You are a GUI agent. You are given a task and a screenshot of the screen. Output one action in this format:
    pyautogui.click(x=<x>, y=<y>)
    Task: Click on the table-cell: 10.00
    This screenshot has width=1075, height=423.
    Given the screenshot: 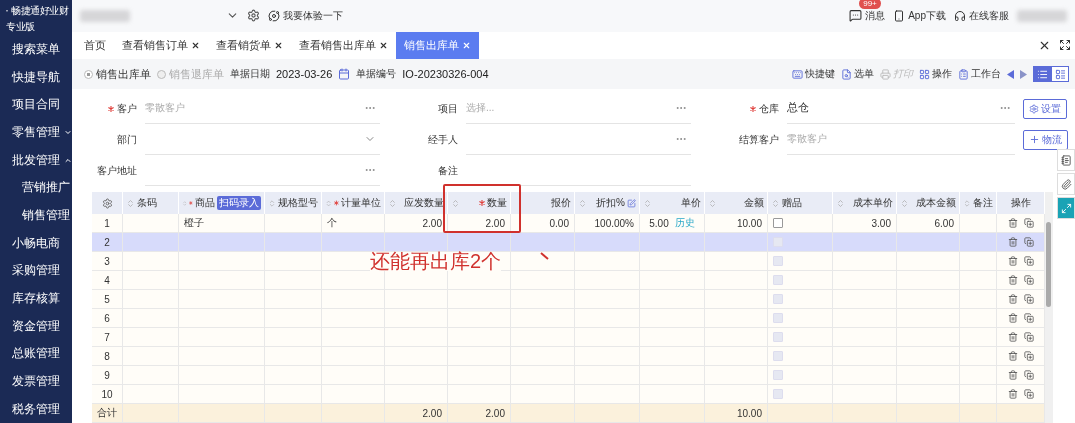 What is the action you would take?
    pyautogui.click(x=736, y=413)
    